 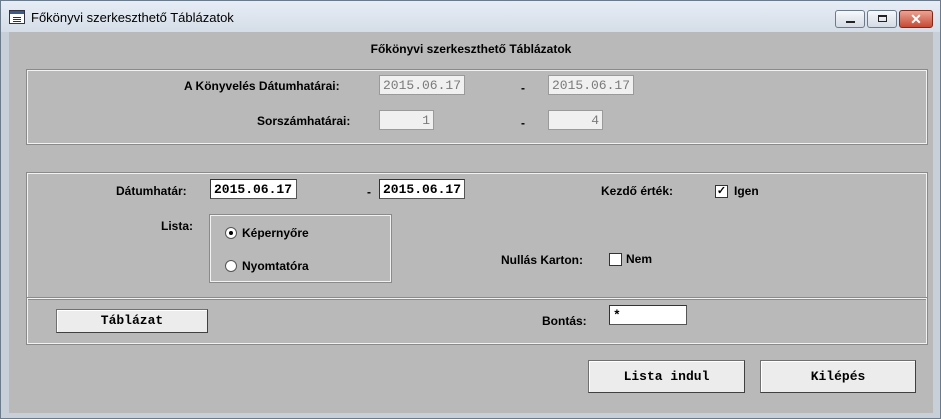 What do you see at coordinates (470, 16) in the screenshot?
I see `title-bar: Főkönyvi szerkeszthető Táblázatok ✕` at bounding box center [470, 16].